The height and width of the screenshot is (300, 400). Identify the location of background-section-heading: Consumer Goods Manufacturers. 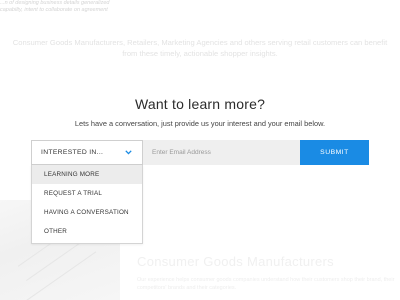
(235, 261).